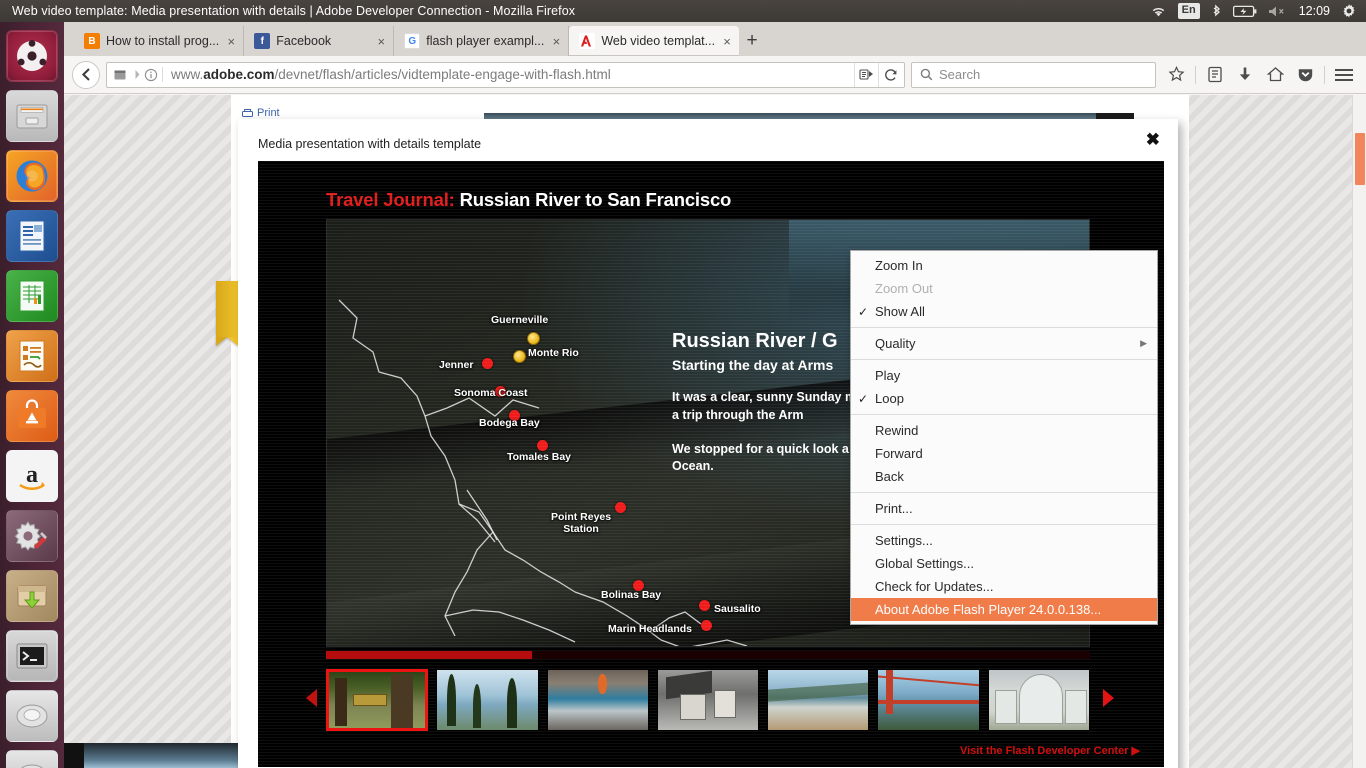  I want to click on context-menu-item-zoom-in: Zoom In, so click(1004, 265).